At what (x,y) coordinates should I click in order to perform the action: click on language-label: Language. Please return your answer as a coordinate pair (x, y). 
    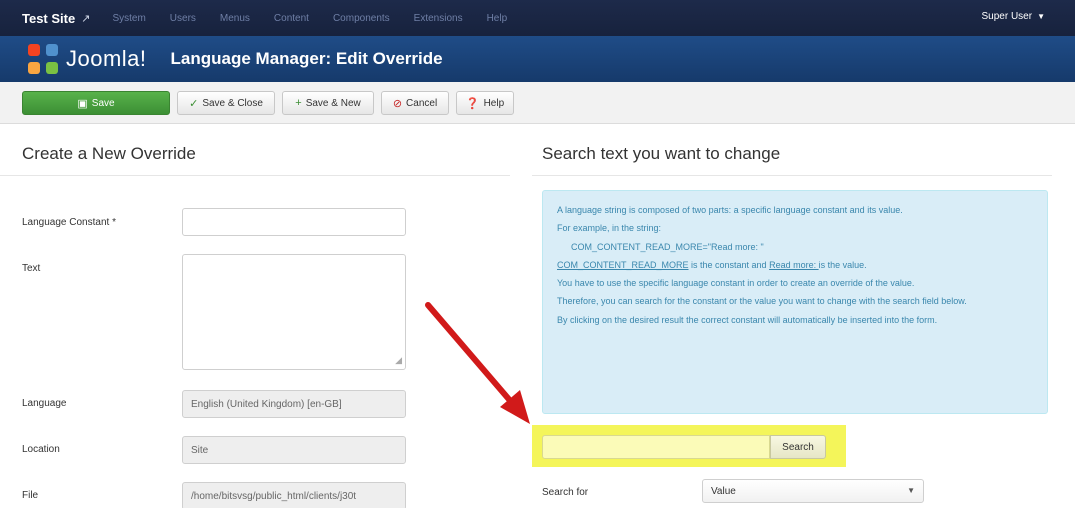
    Looking at the image, I should click on (44, 403).